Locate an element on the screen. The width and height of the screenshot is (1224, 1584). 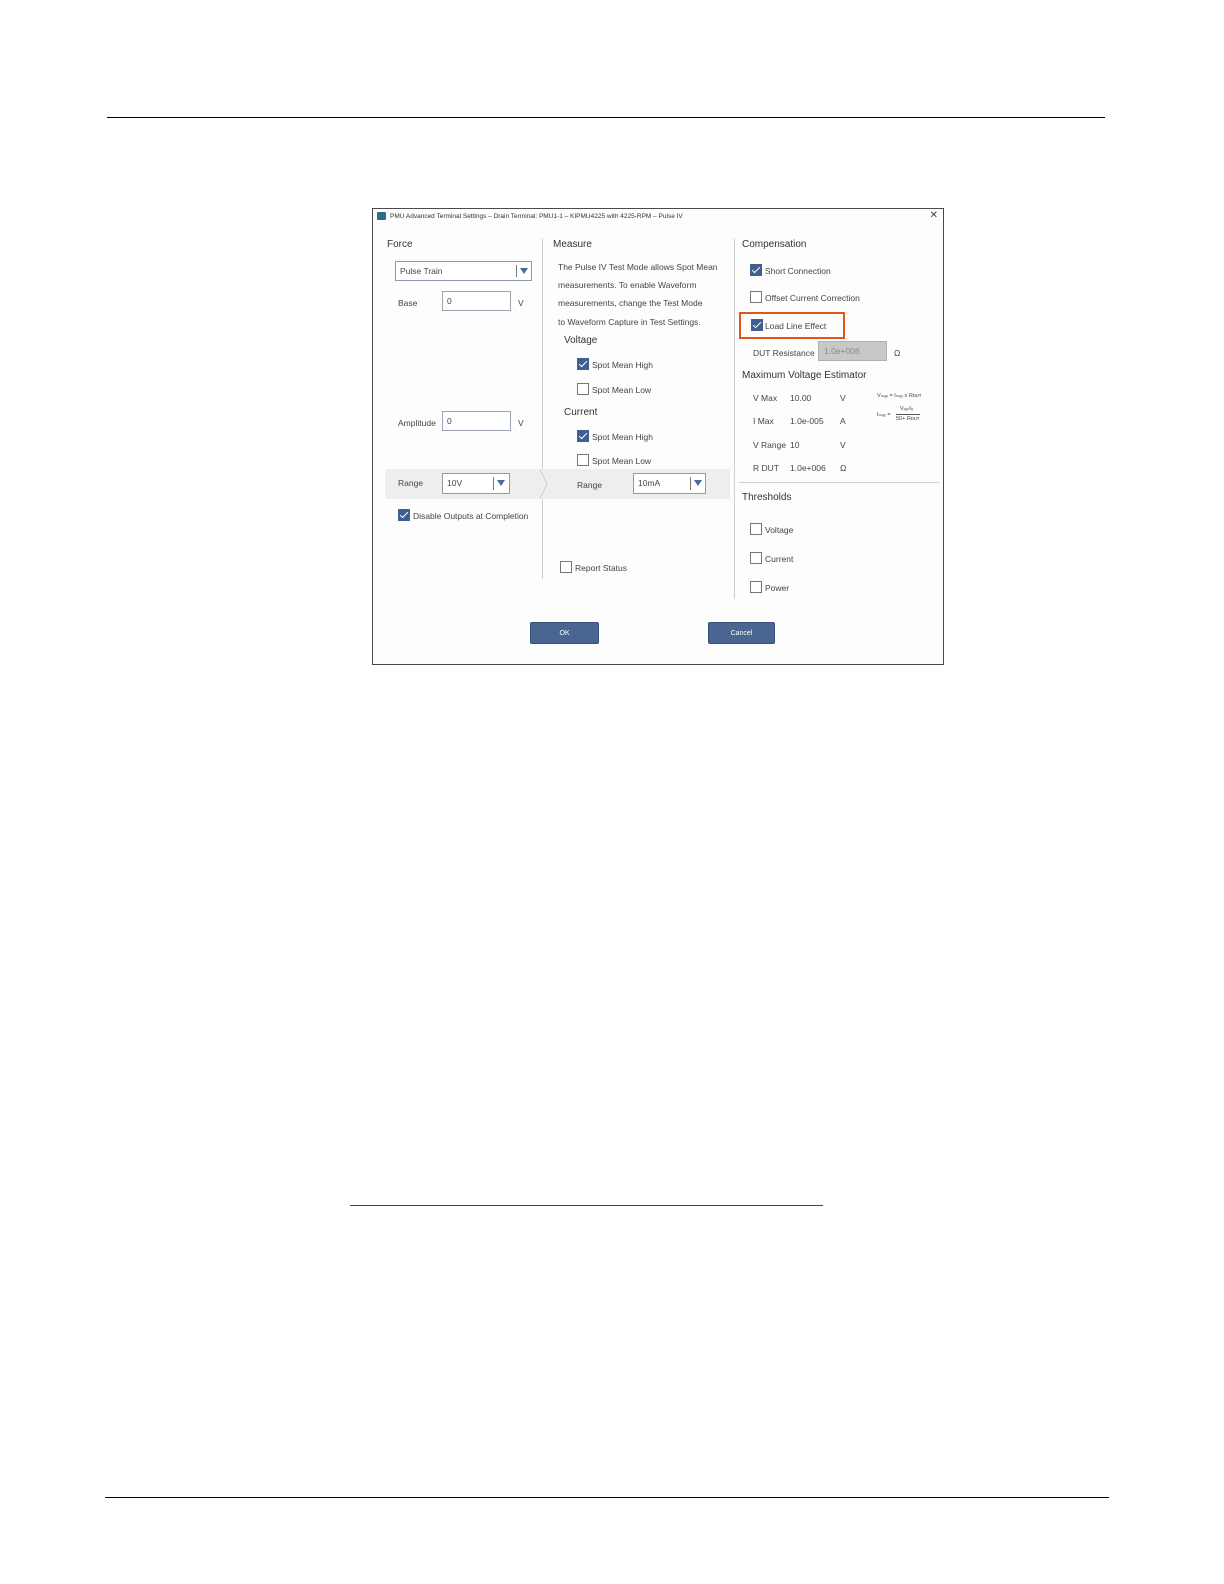
measure-info-line4: to Waveform Capture in Test Settings. is located at coordinates (629, 322).